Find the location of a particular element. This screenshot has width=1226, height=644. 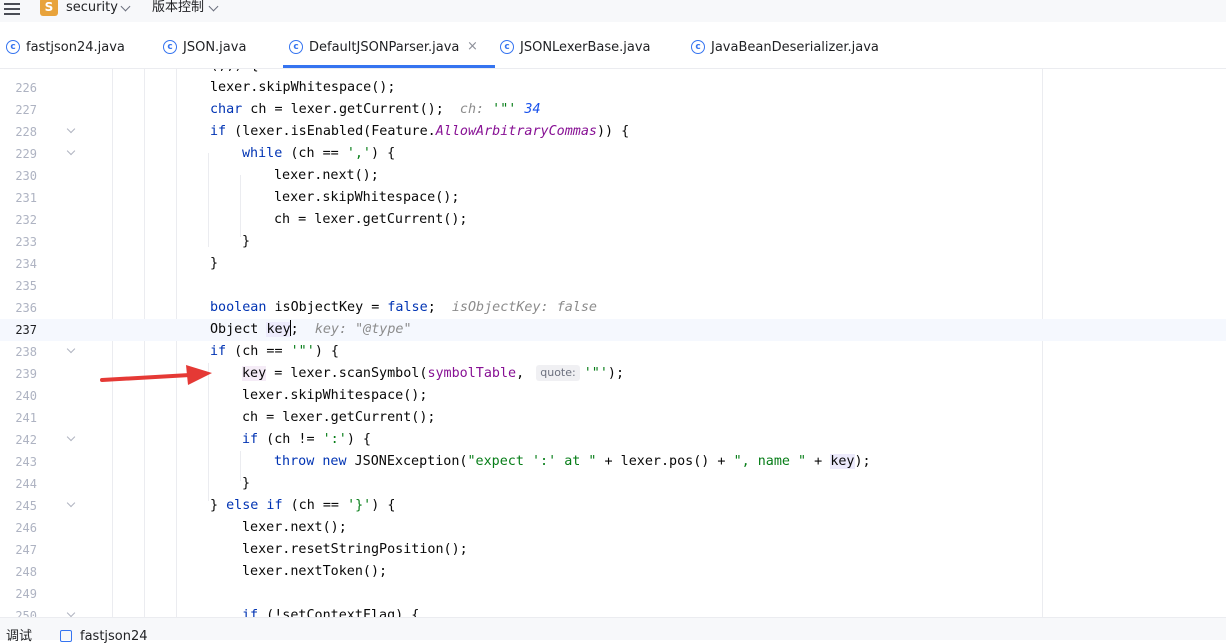

line-number: 244 is located at coordinates (26, 484).